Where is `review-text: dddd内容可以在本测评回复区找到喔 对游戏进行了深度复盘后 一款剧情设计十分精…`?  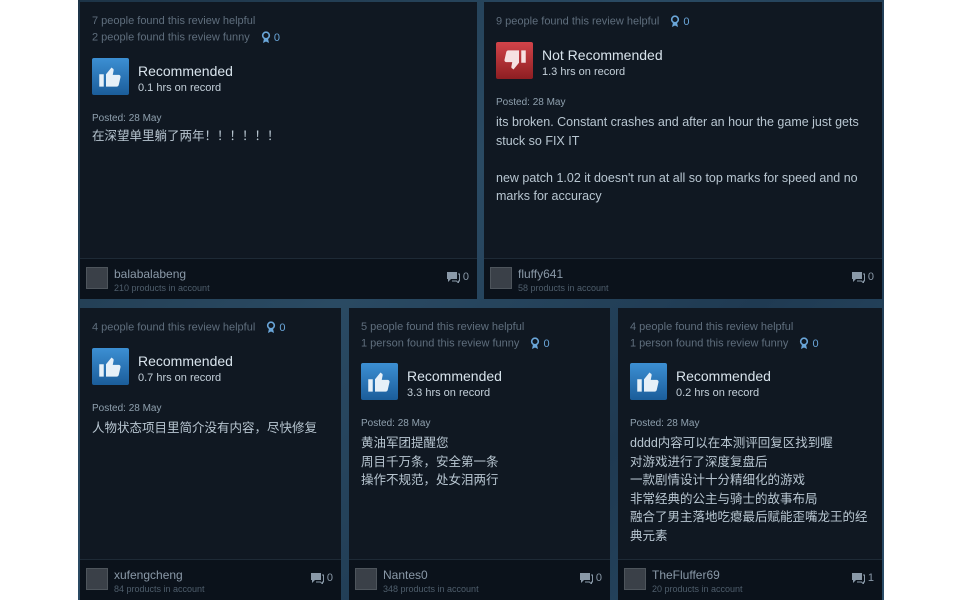 review-text: dddd内容可以在本测评回复区找到喔 对游戏进行了深度复盘后 一款剧情设计十分精… is located at coordinates (749, 489).